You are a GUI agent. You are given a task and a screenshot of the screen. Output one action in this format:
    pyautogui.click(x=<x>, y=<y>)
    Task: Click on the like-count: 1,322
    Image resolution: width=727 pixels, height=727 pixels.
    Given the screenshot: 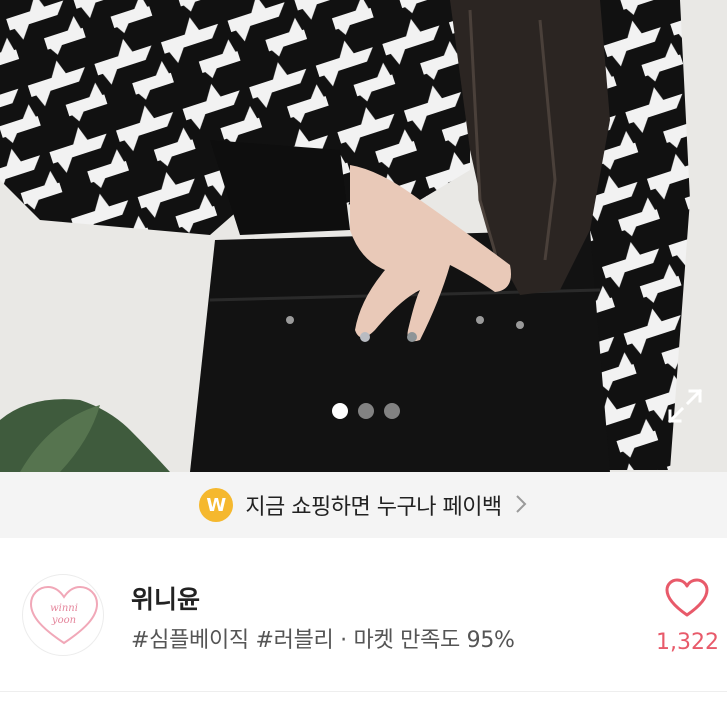 What is the action you would take?
    pyautogui.click(x=687, y=642)
    